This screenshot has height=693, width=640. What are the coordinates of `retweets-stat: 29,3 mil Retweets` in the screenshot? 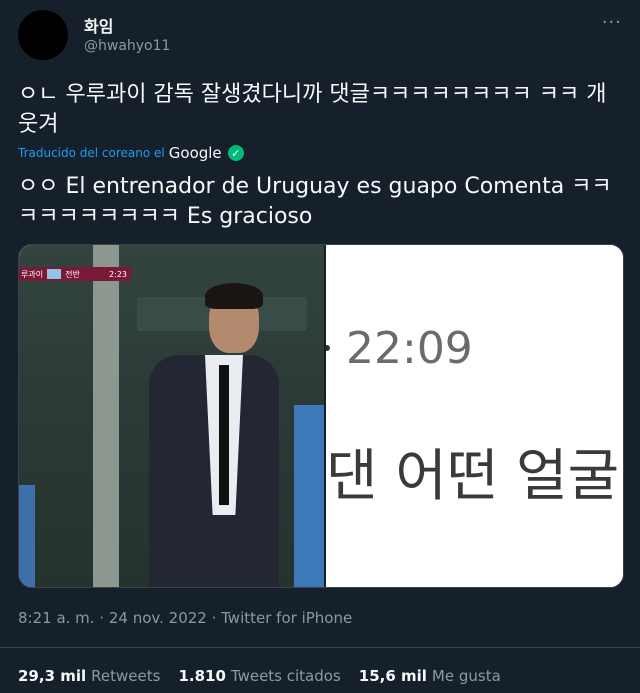 It's located at (89, 676).